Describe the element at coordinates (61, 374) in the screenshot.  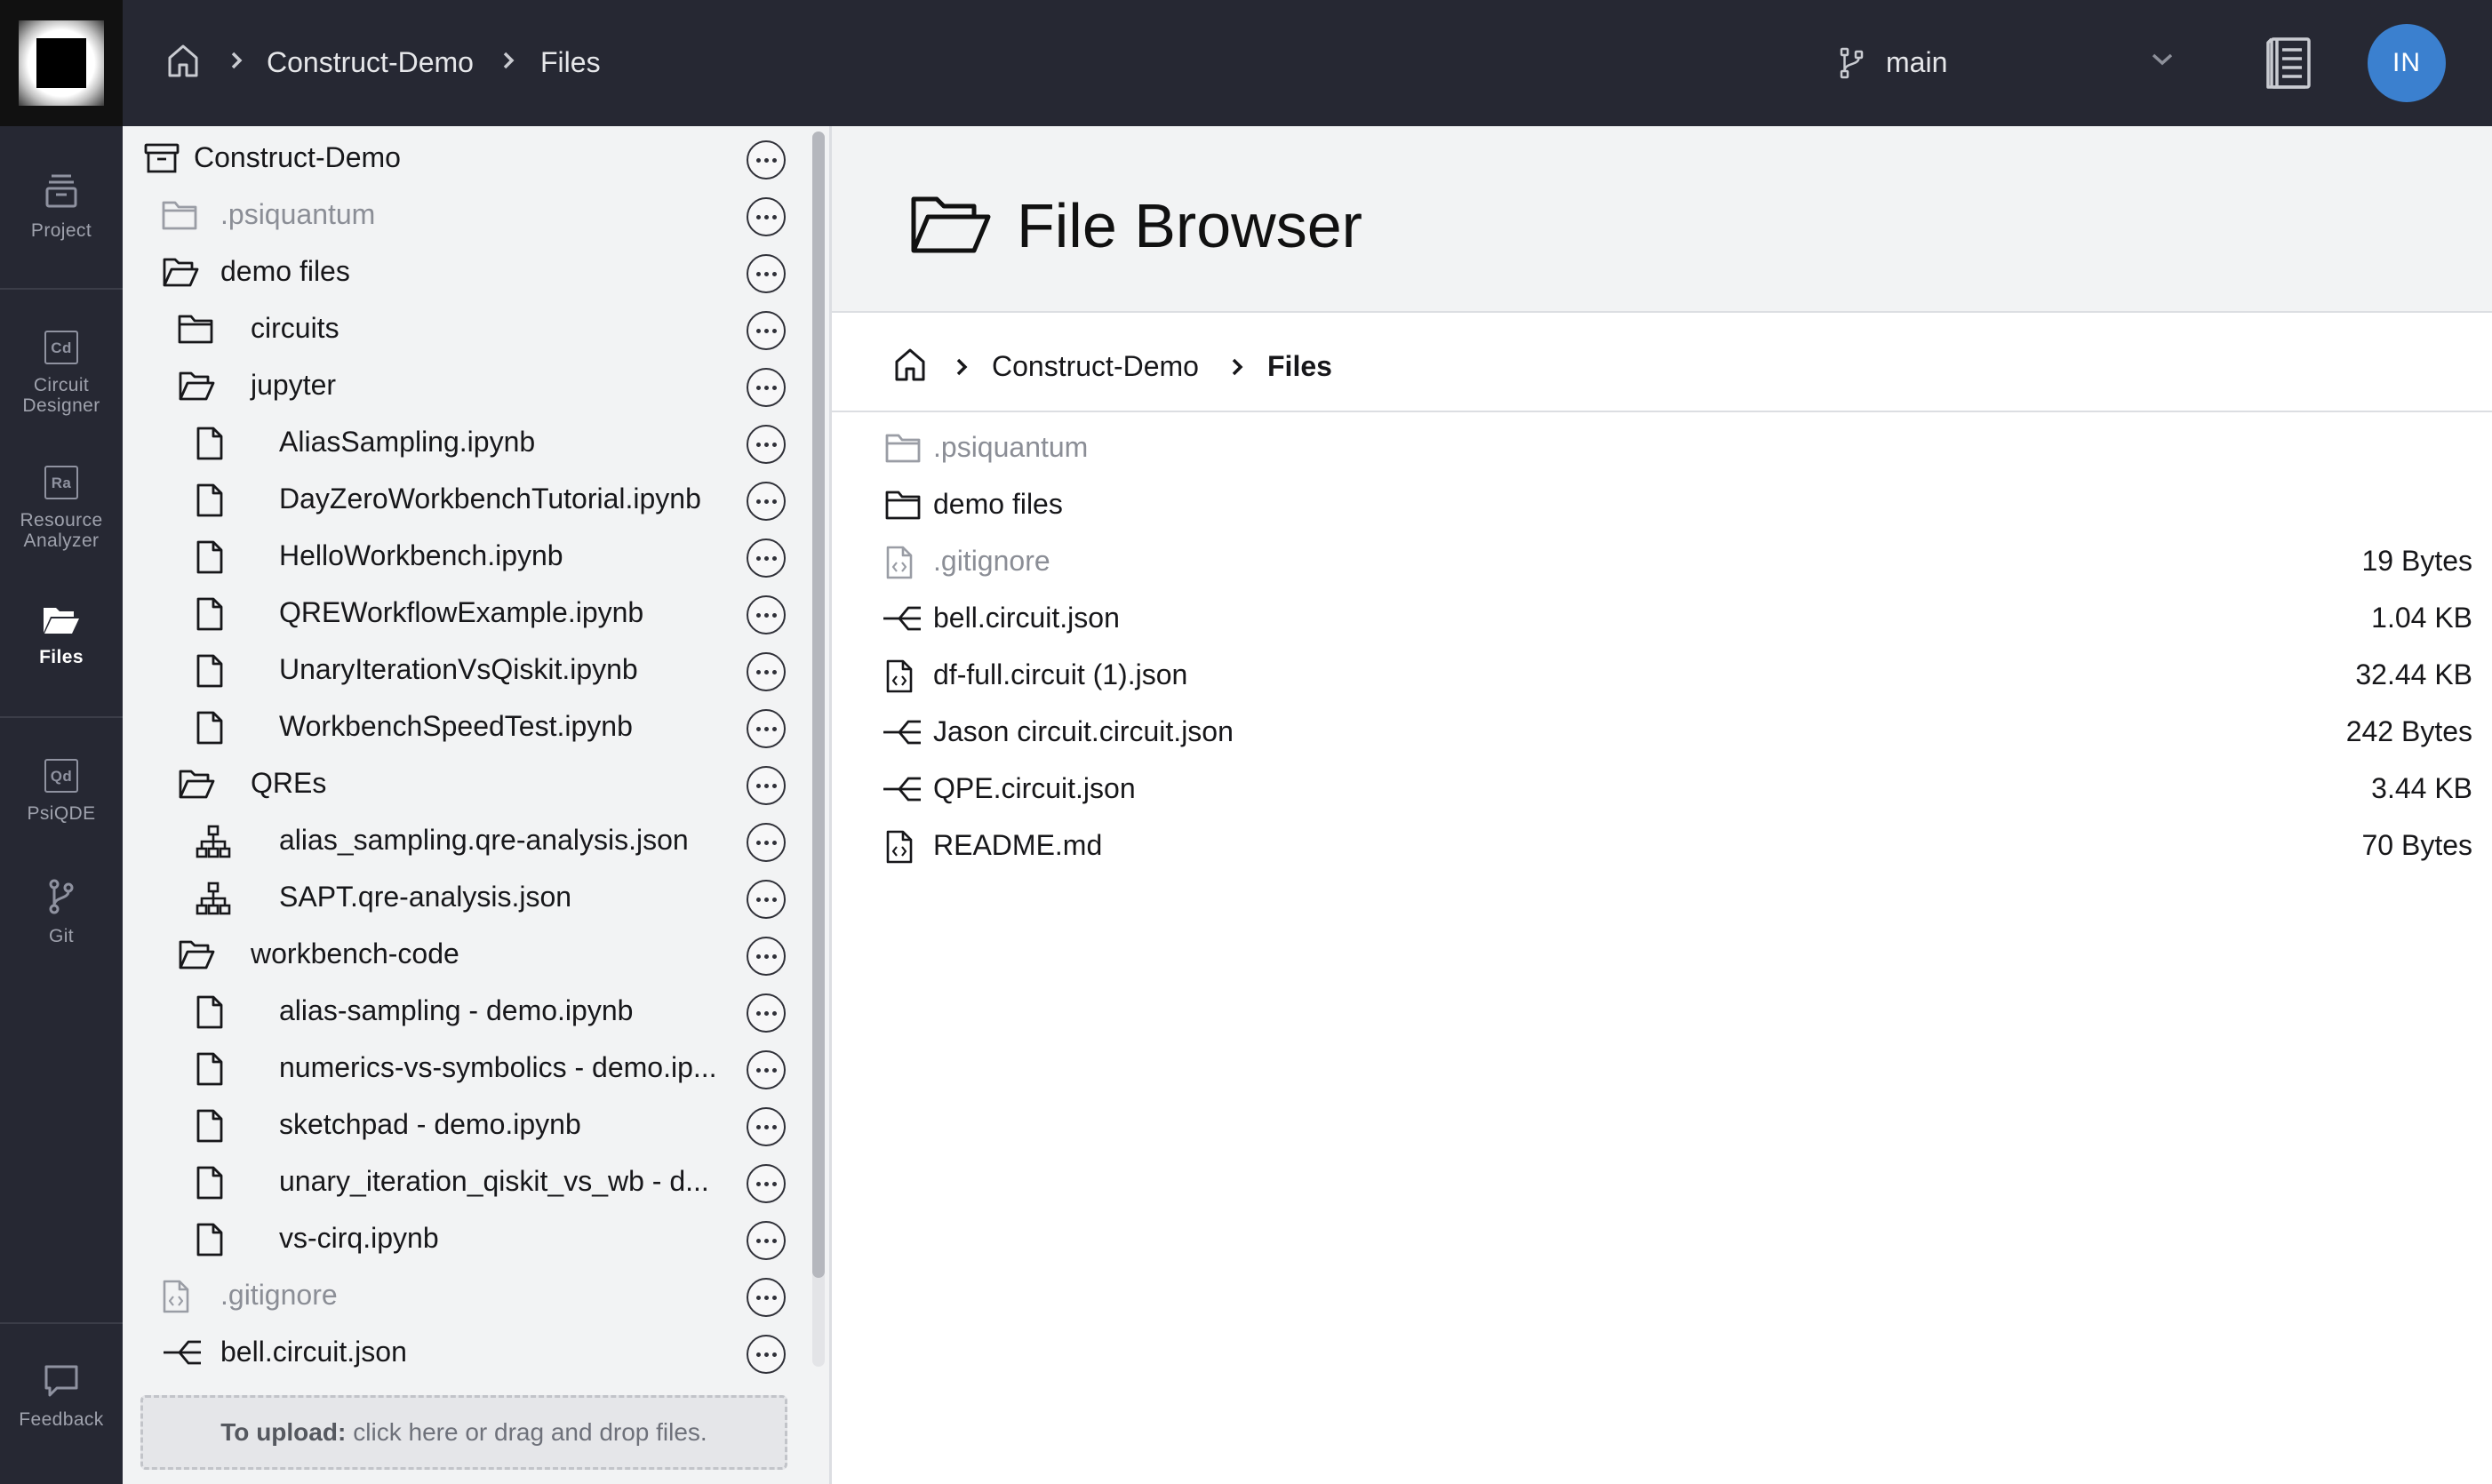
I see `nav-circuit-designer: Cd Circuit Designer` at that location.